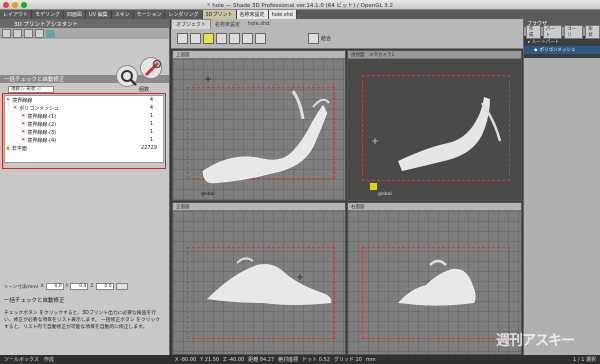 This screenshot has height=364, width=600. I want to click on tree-label: 境界線線-(2), so click(42, 124).